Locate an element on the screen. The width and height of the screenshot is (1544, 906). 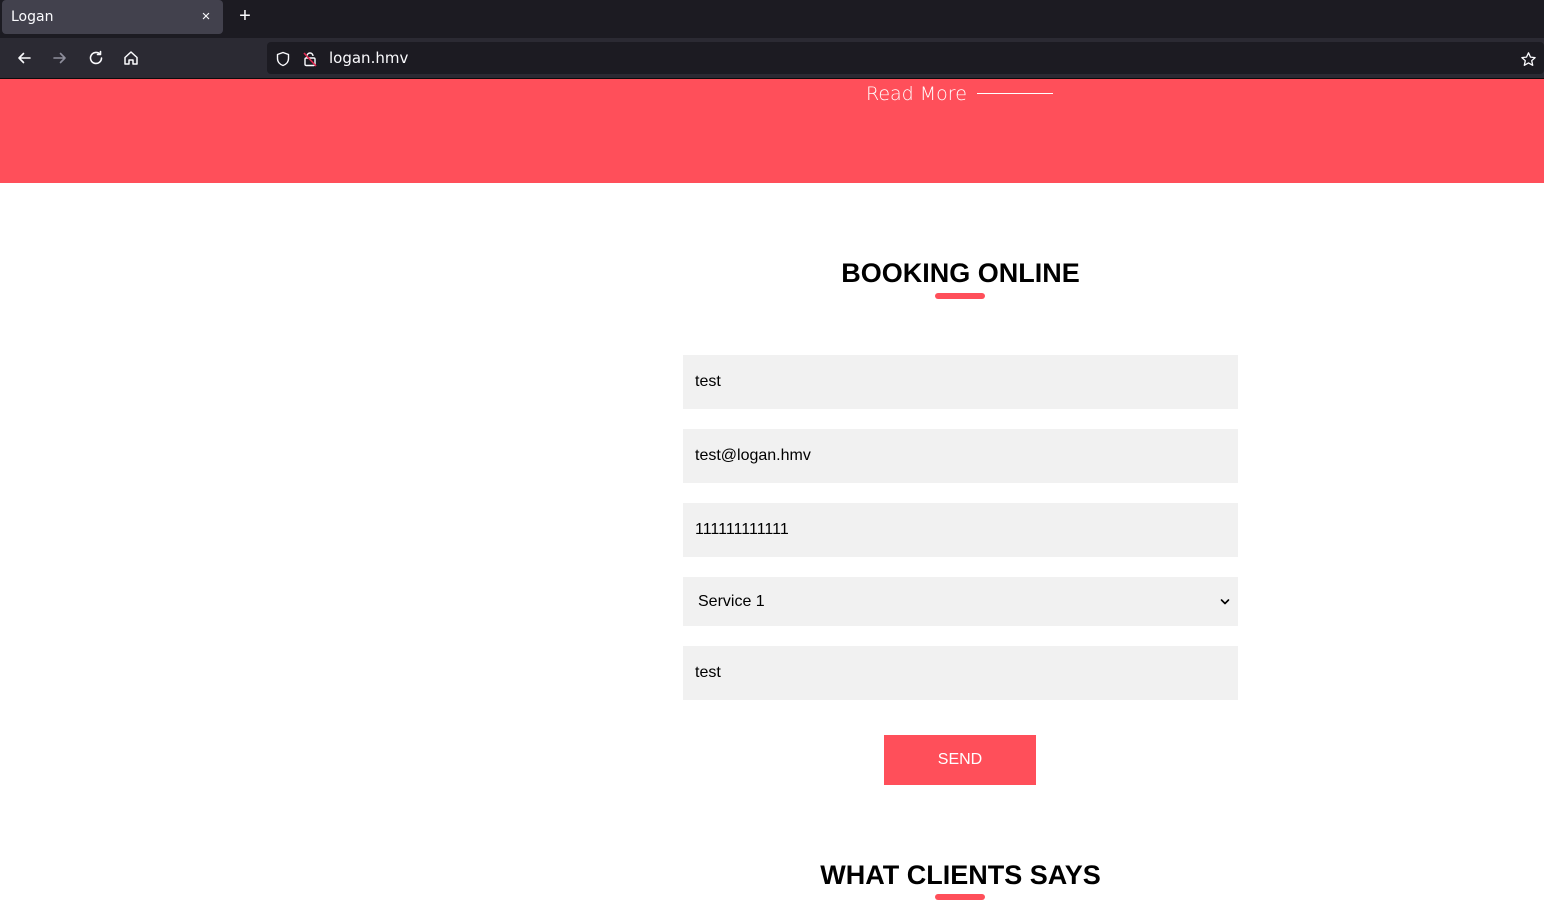
name-input-value: test is located at coordinates (708, 381).